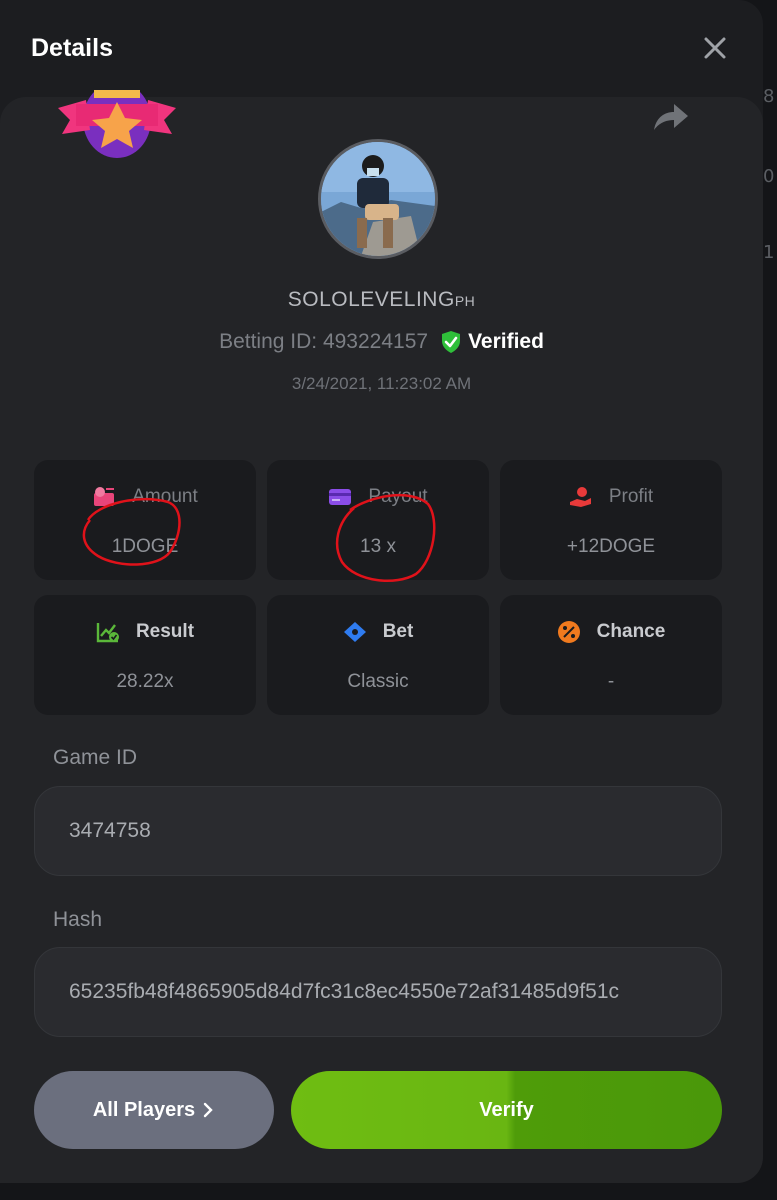  What do you see at coordinates (465, 301) in the screenshot?
I see `username-suffix: PH` at bounding box center [465, 301].